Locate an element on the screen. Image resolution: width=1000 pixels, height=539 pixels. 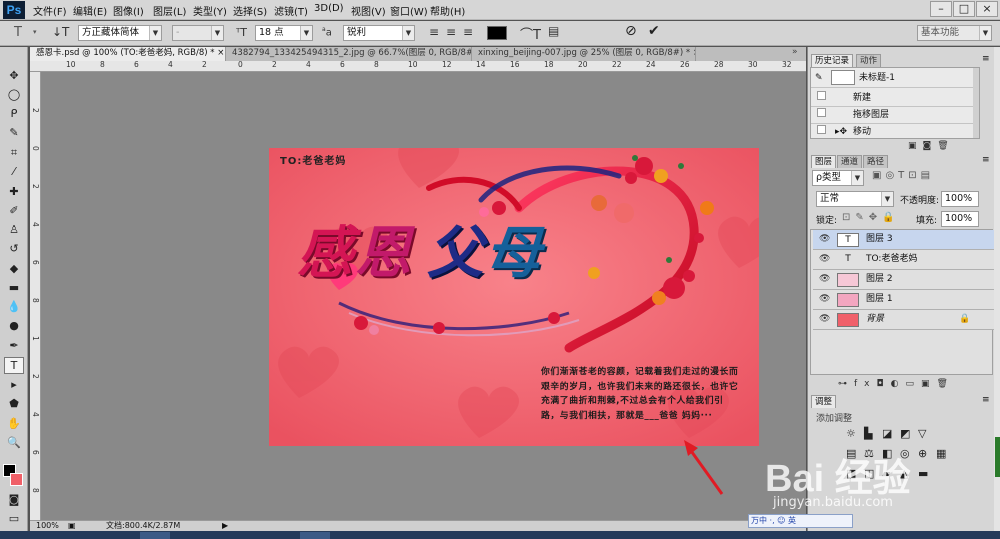
dock-scrollbar is located at coordinates (997, 289).